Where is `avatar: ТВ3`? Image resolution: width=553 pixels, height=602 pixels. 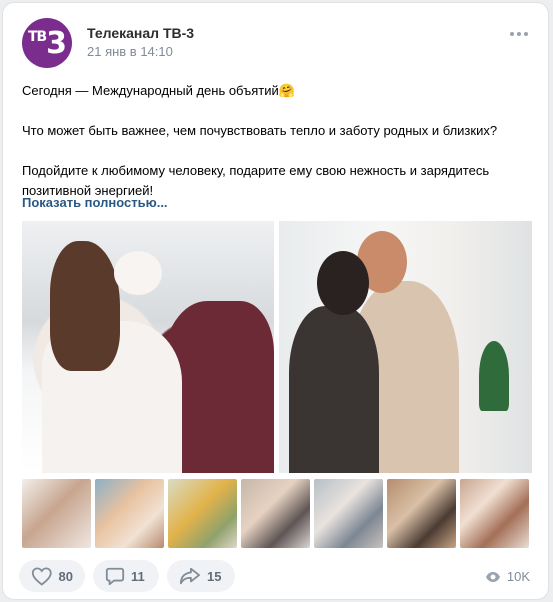
avatar: ТВ3 is located at coordinates (47, 43).